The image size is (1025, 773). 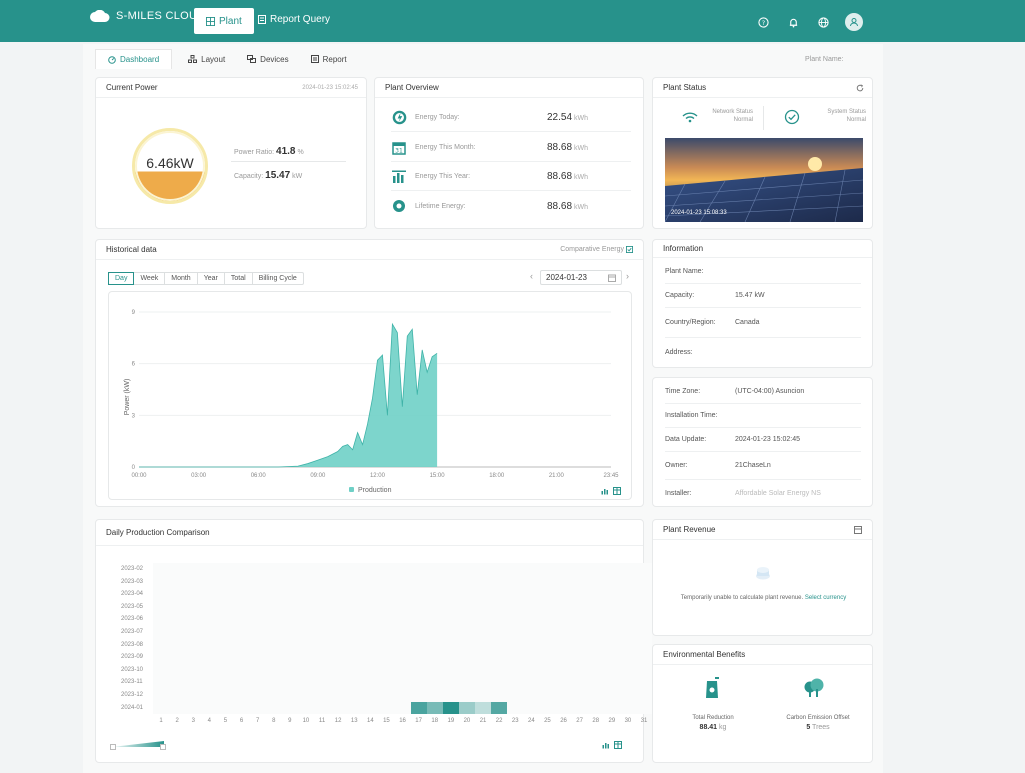 I want to click on prev-date-button: ‹, so click(x=531, y=276).